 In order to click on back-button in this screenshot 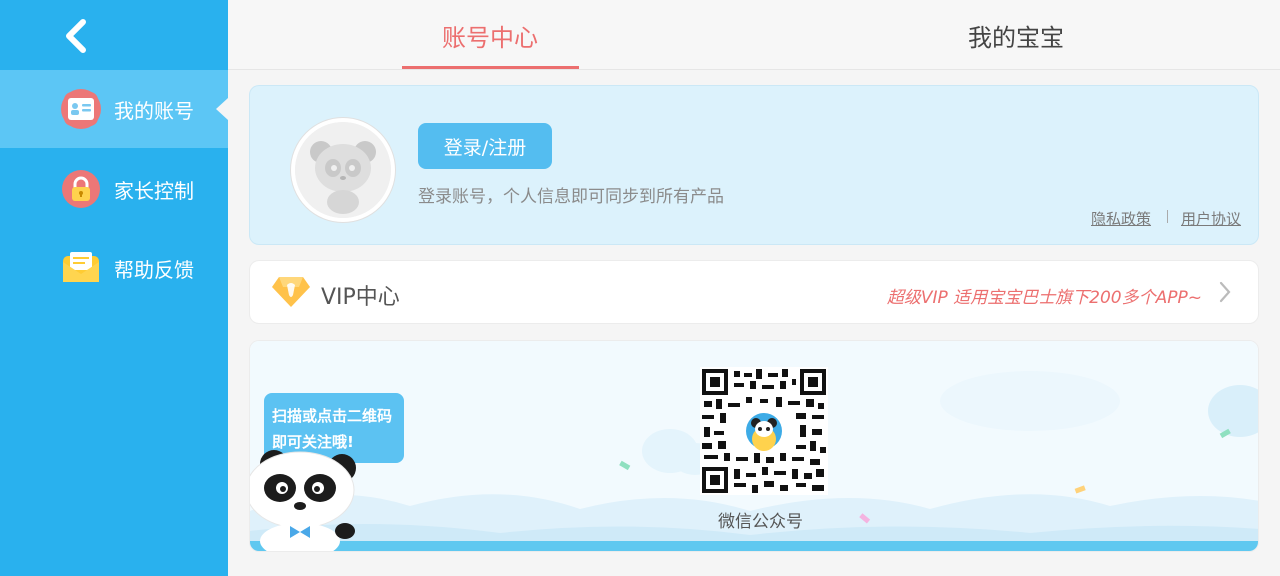, I will do `click(76, 36)`.